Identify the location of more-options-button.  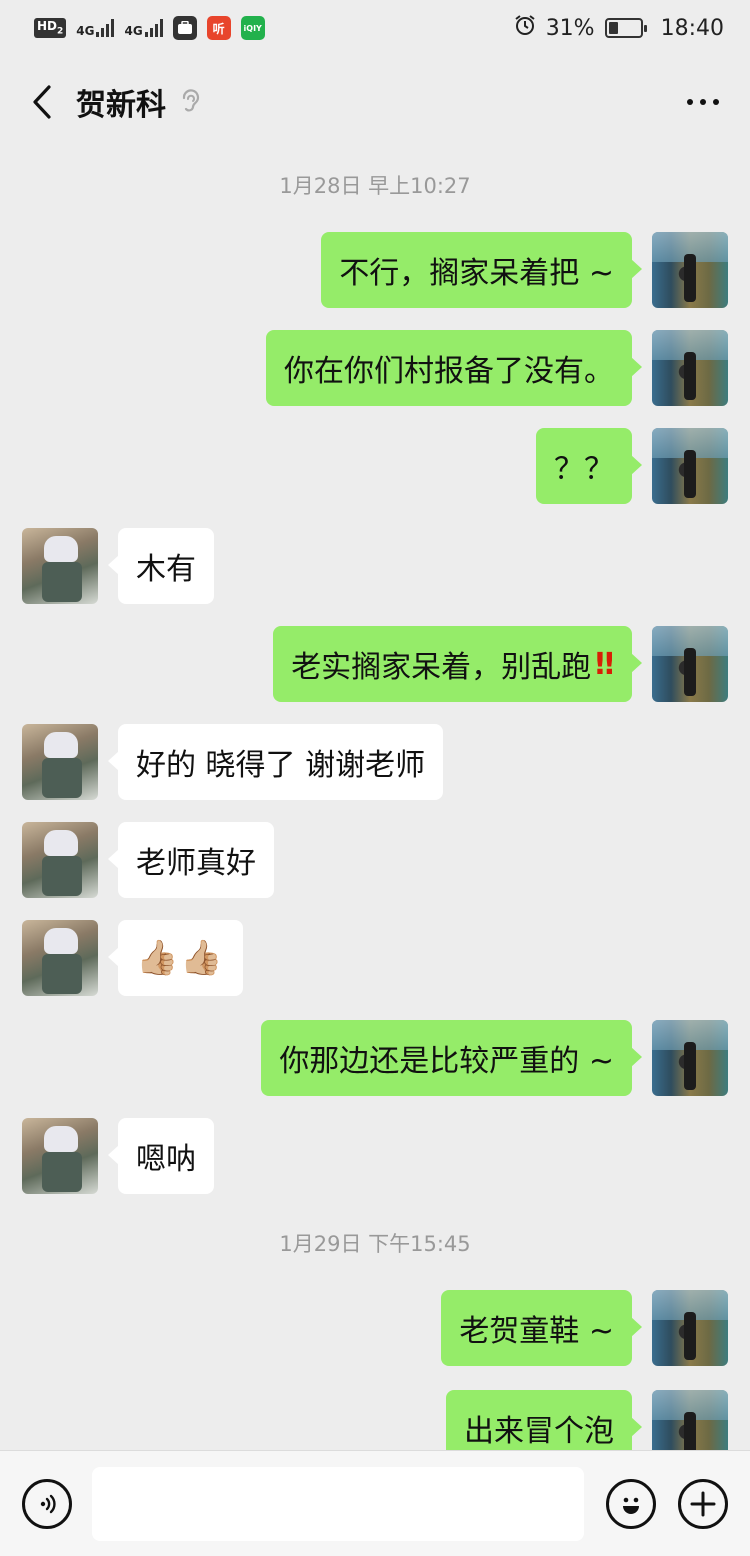
(703, 102).